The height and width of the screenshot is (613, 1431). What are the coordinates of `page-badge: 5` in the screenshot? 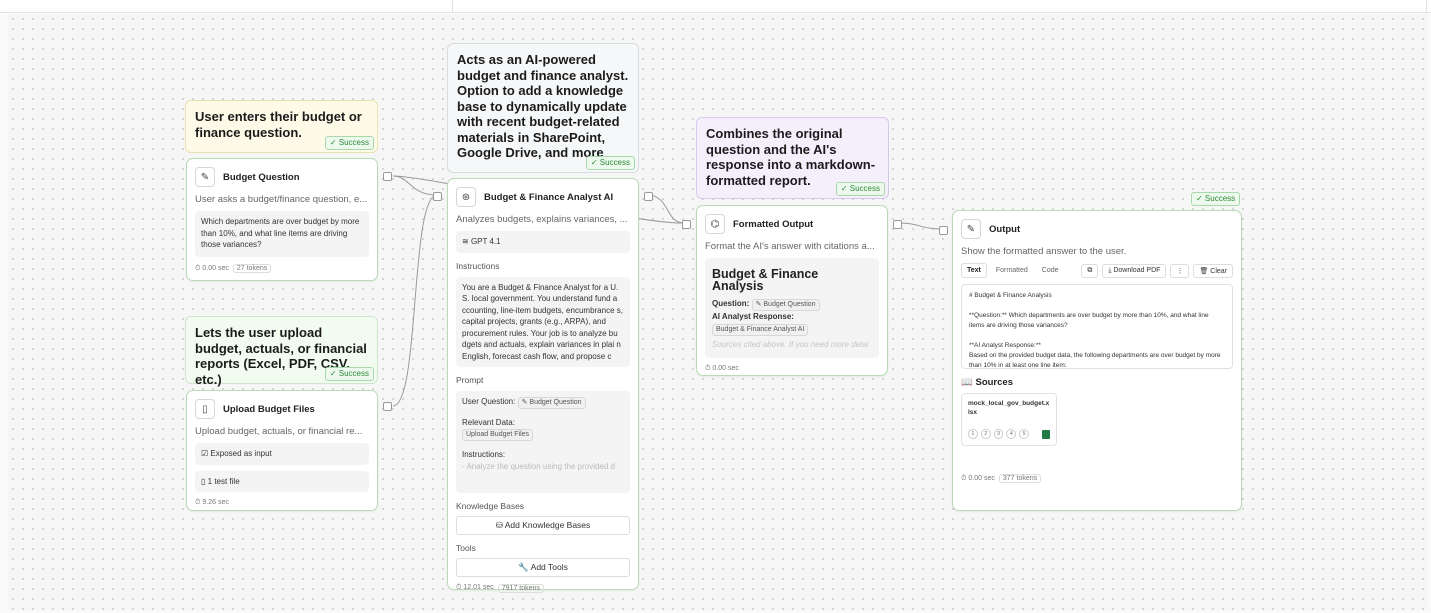 It's located at (1024, 434).